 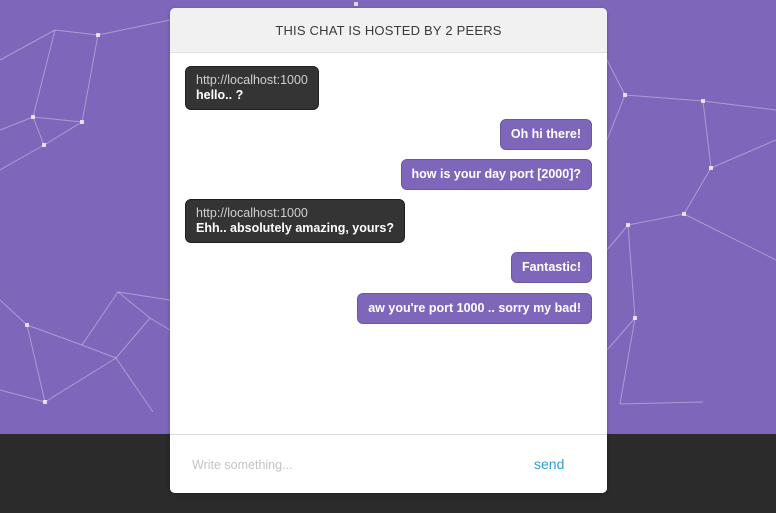 I want to click on message-incoming: http://localhost:1000 hello.. ?, so click(x=252, y=88).